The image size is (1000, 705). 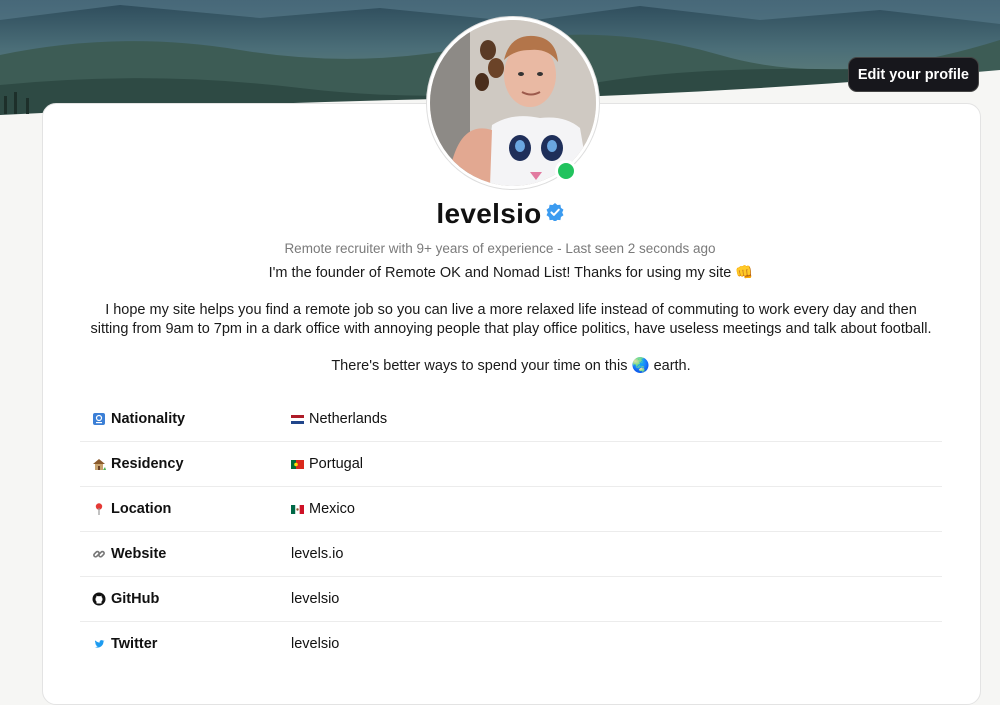 I want to click on edit-profile-button: Edit your profile, so click(x=913, y=74).